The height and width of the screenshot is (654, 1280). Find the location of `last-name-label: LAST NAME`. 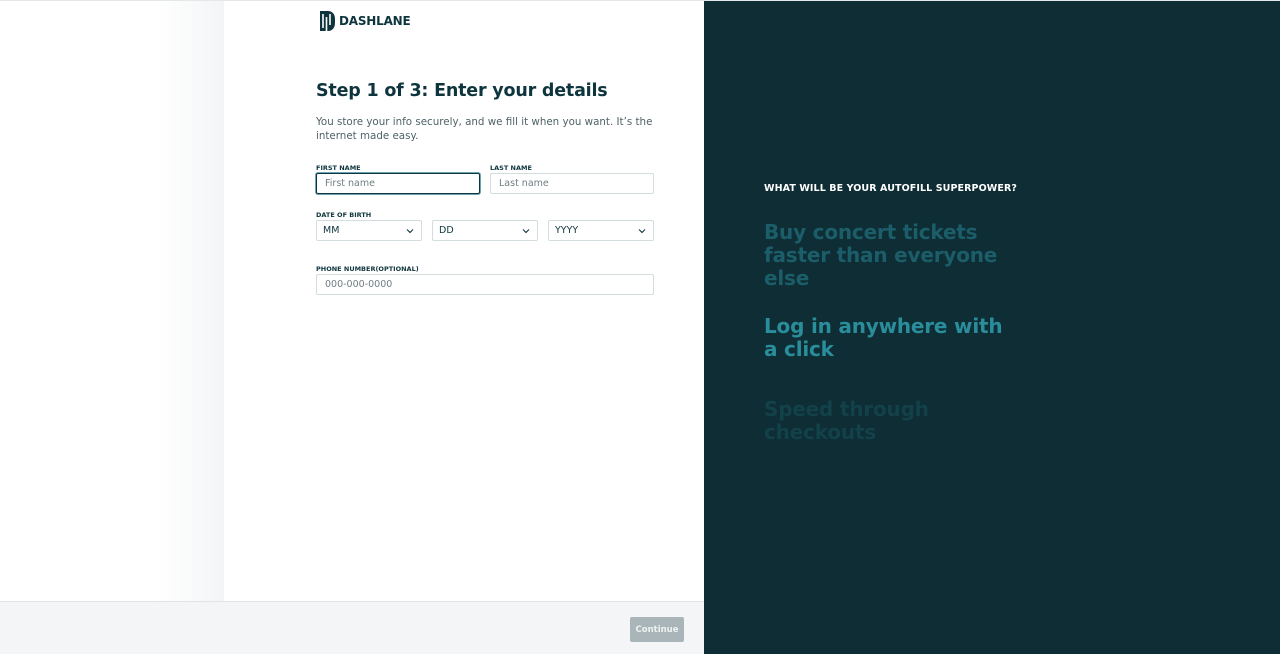

last-name-label: LAST NAME is located at coordinates (511, 168).